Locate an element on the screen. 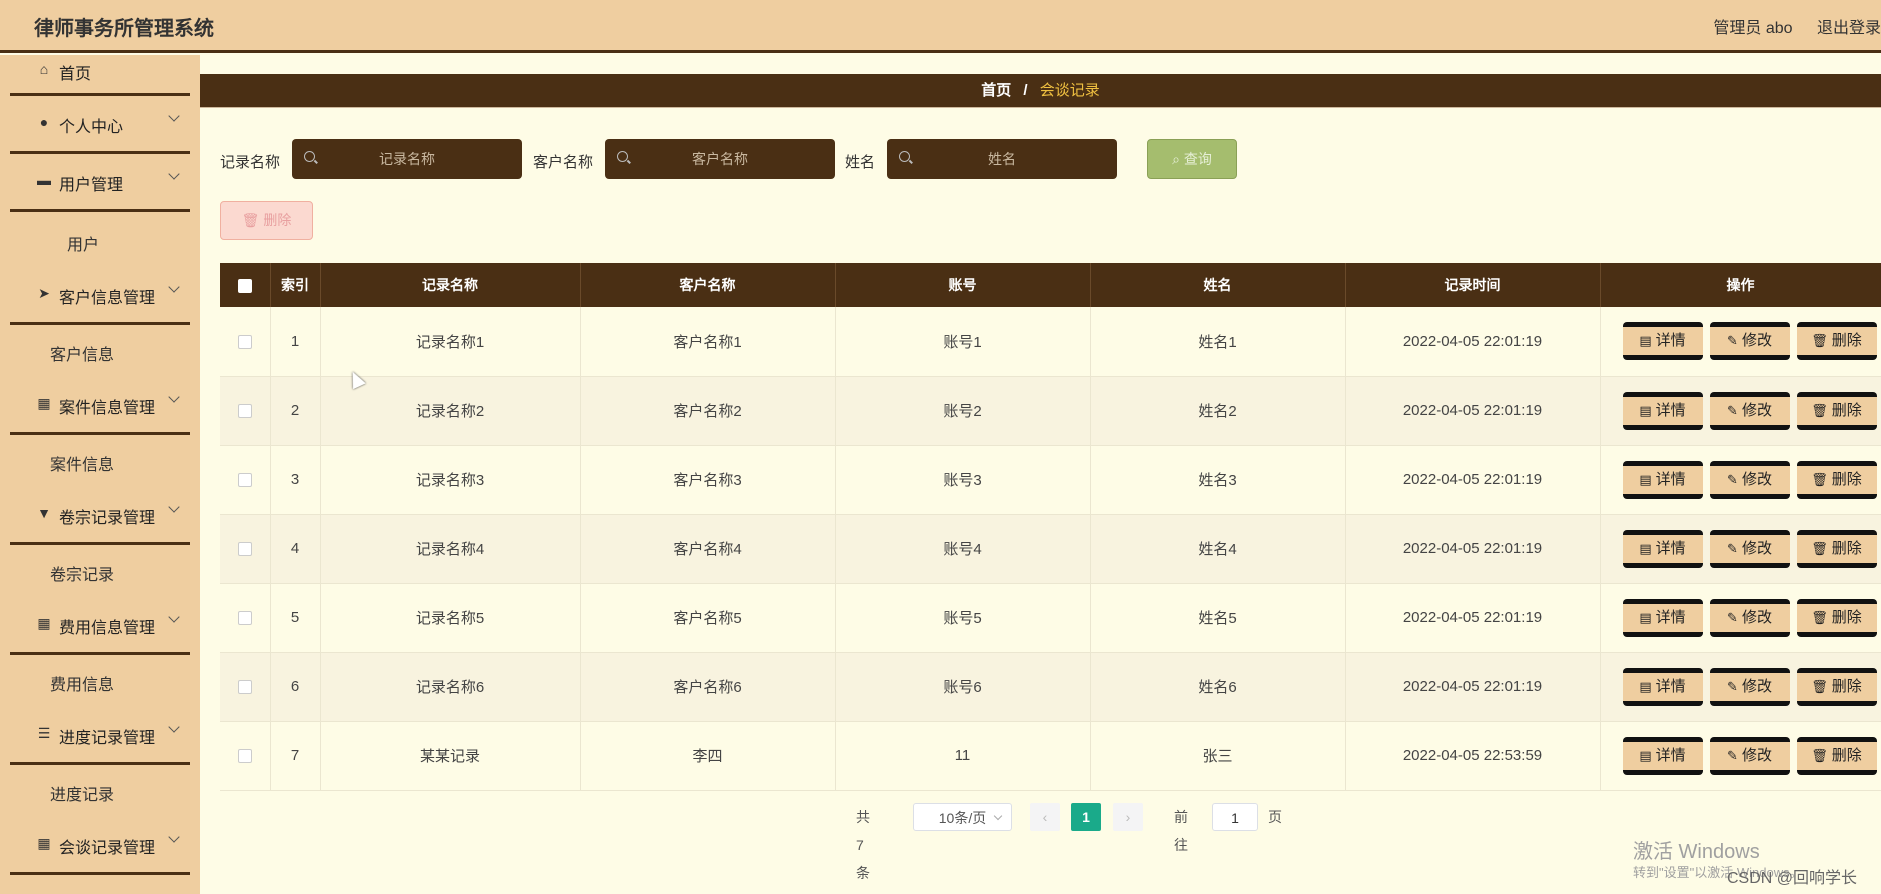  trash-icon: 🗑 is located at coordinates (1819, 755).